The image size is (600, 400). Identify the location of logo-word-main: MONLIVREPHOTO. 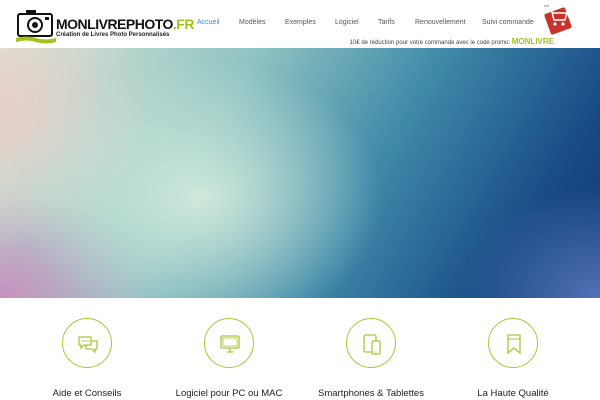
(114, 24).